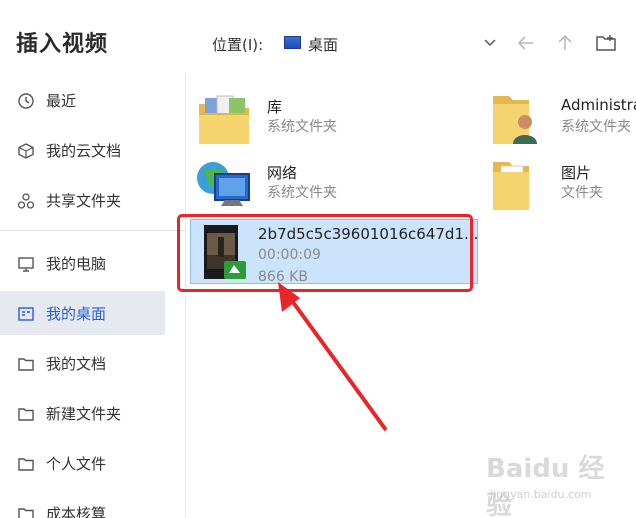 The image size is (636, 518). I want to click on sidebar-item-new-folder: 新建文件夹, so click(82, 413).